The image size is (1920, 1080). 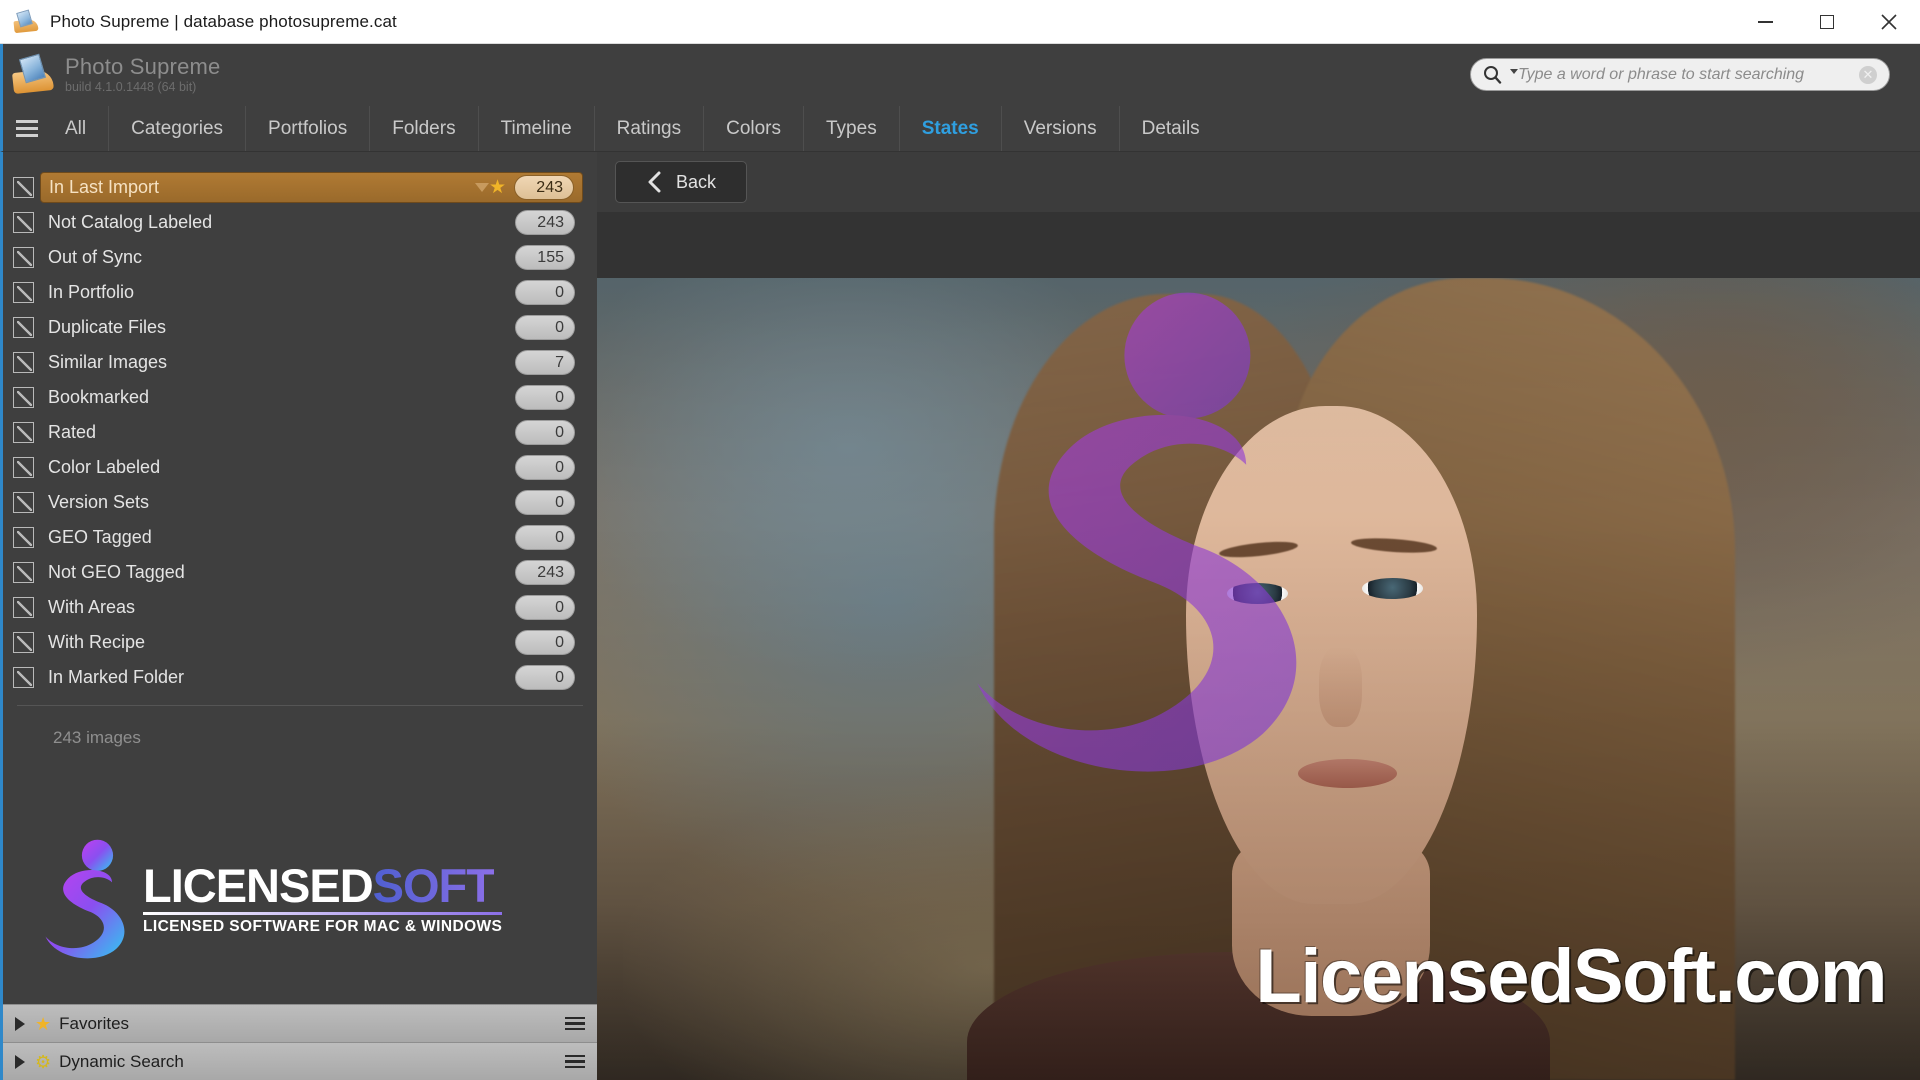 I want to click on gear-icon: ⚙, so click(x=43, y=1061).